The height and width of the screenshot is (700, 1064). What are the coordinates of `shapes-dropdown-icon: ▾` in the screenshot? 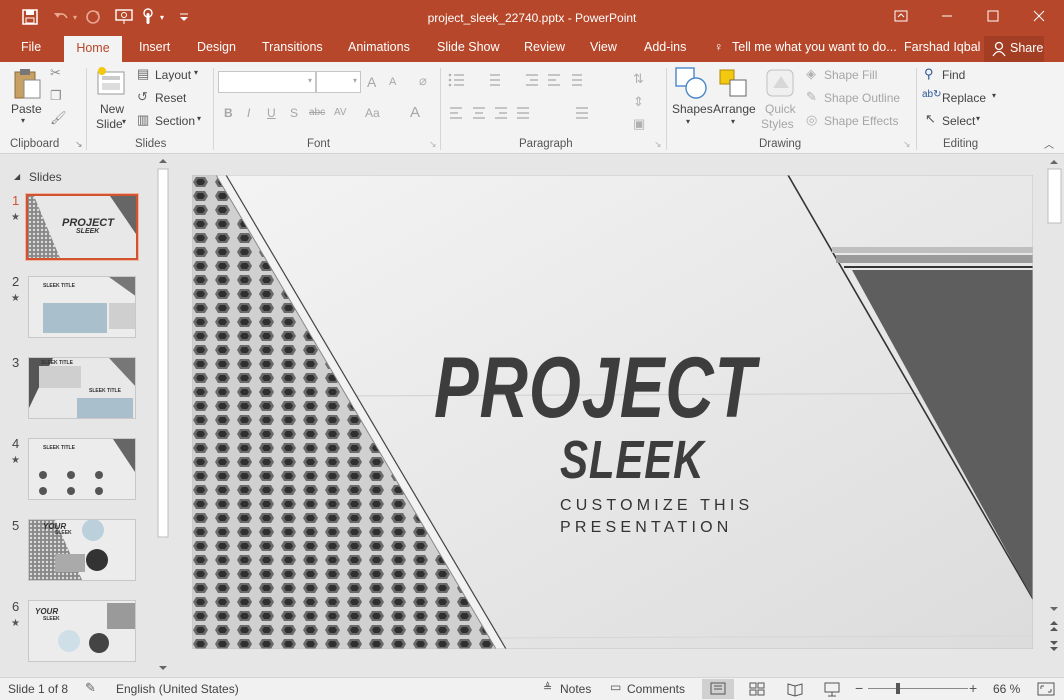 It's located at (688, 121).